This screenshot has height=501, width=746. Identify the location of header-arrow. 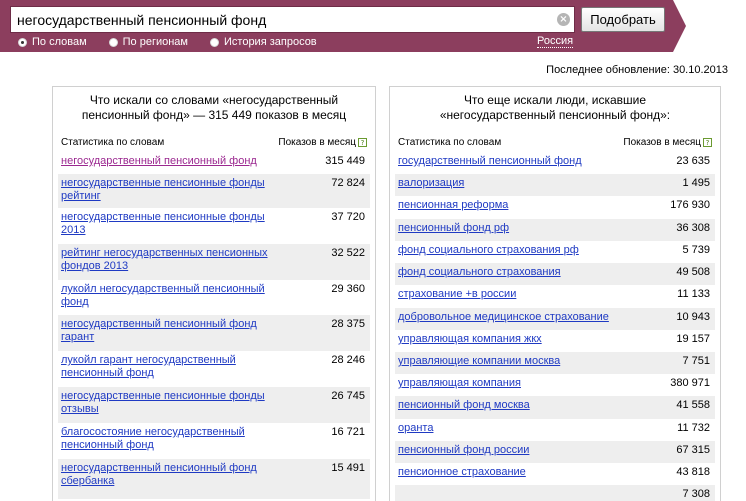
(679, 26).